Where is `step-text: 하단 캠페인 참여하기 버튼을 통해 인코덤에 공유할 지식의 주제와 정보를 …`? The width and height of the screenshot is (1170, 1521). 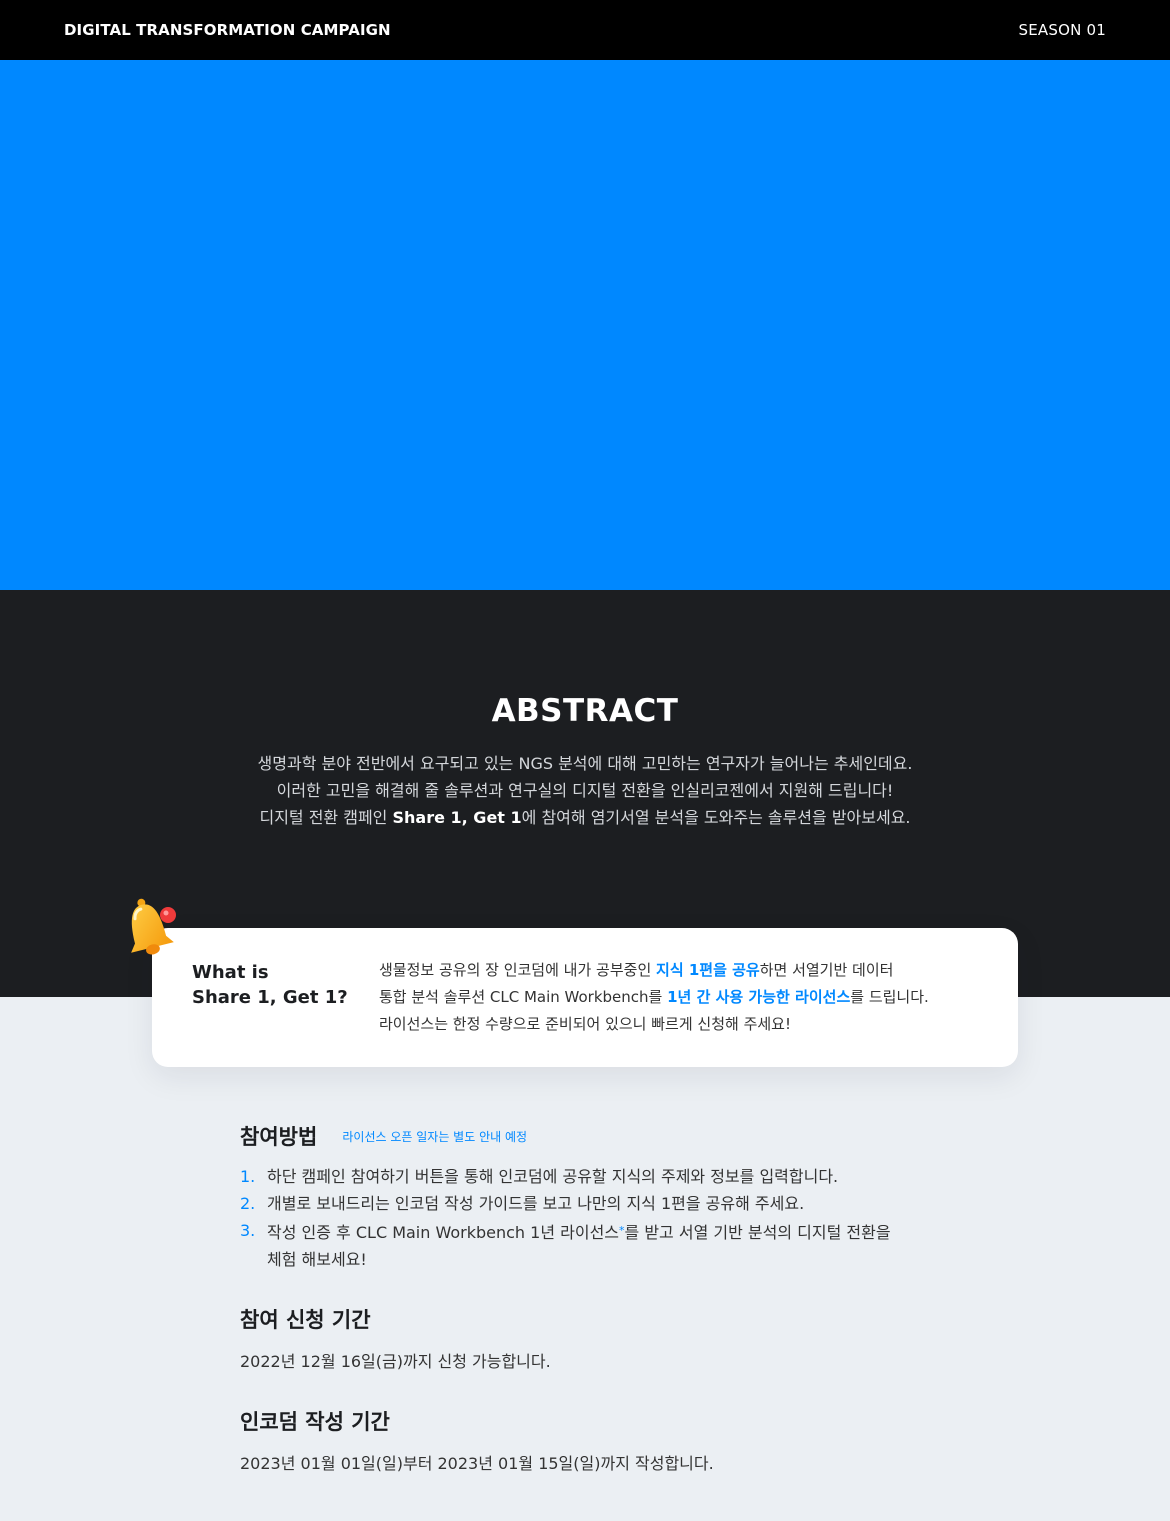
step-text: 하단 캠페인 참여하기 버튼을 통해 인코덤에 공유할 지식의 주제와 정보를 … is located at coordinates (553, 1176).